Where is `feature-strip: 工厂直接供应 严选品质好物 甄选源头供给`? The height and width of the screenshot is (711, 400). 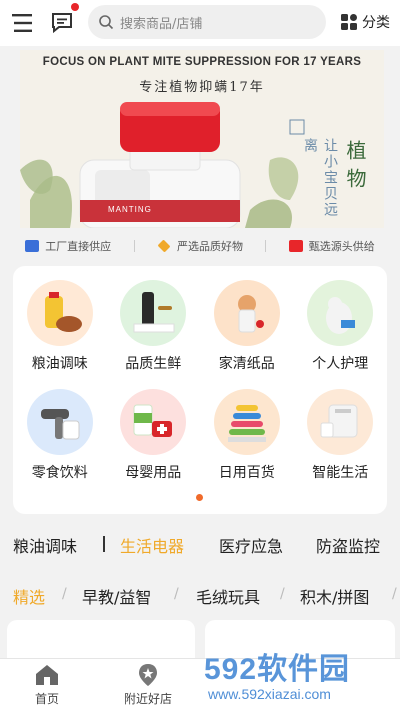 feature-strip: 工厂直接供应 严选品质好物 甄选源头供给 is located at coordinates (200, 246).